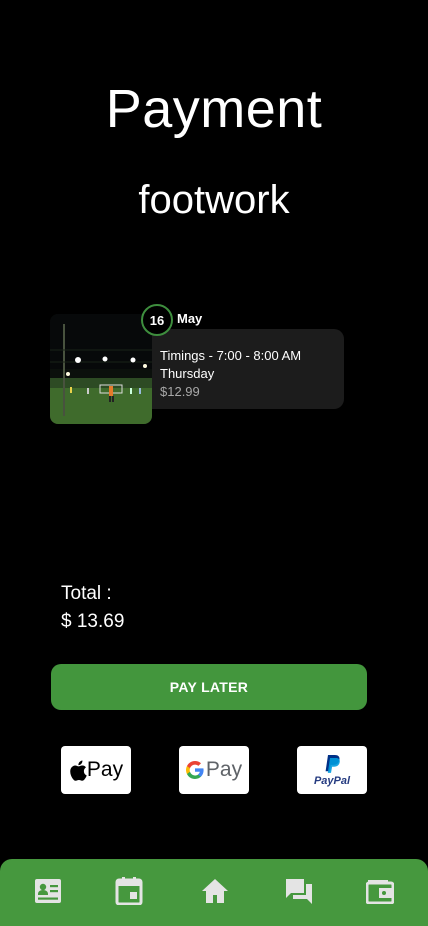  What do you see at coordinates (157, 320) in the screenshot?
I see `date-day-badge: 16` at bounding box center [157, 320].